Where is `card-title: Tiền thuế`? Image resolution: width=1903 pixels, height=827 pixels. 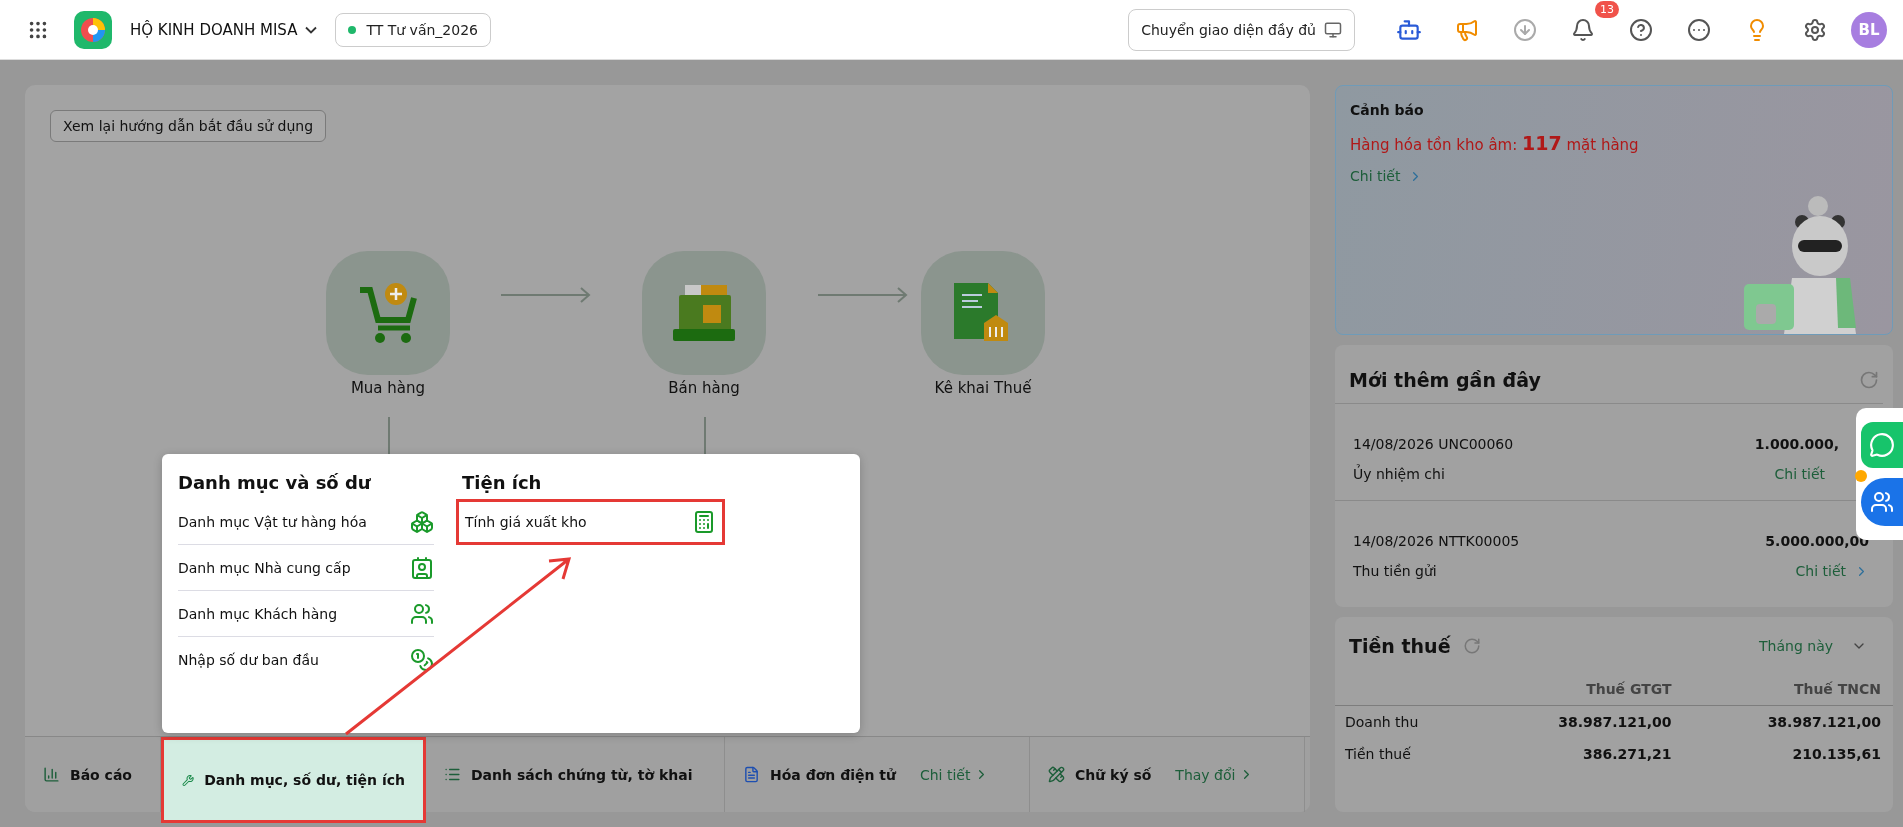 card-title: Tiền thuế is located at coordinates (1400, 646).